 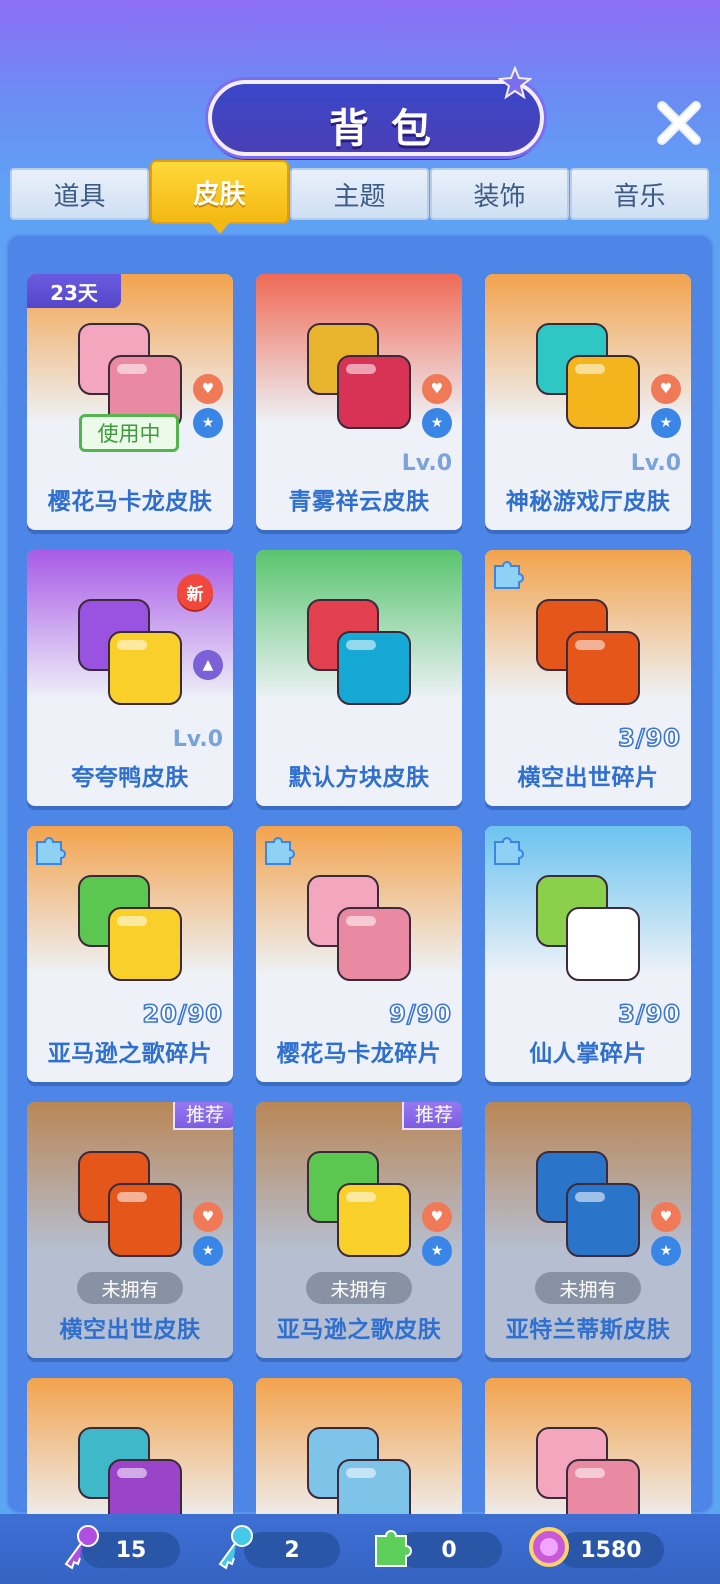 I want to click on close-icon, so click(x=679, y=123).